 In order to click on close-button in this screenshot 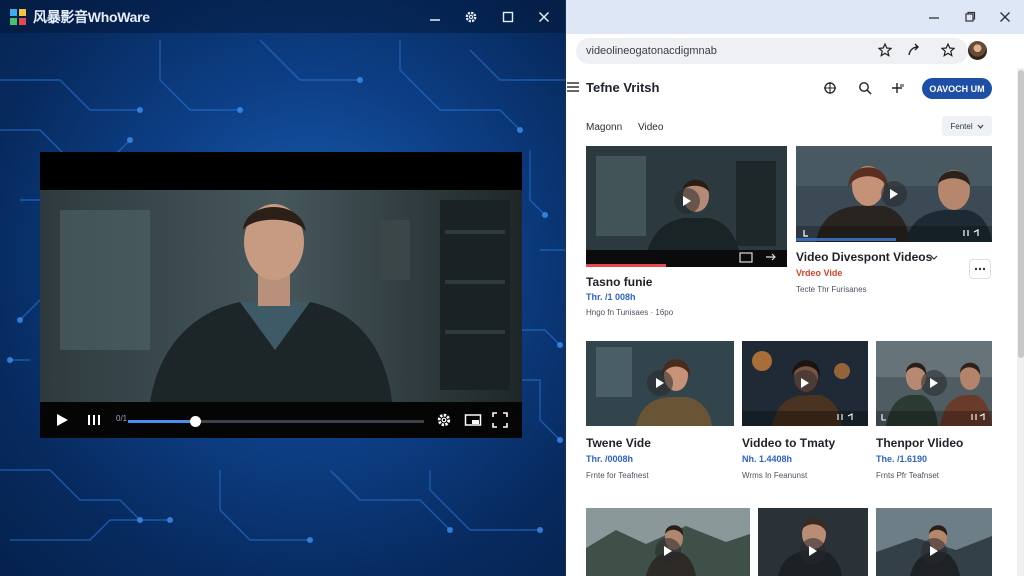, I will do `click(544, 17)`.